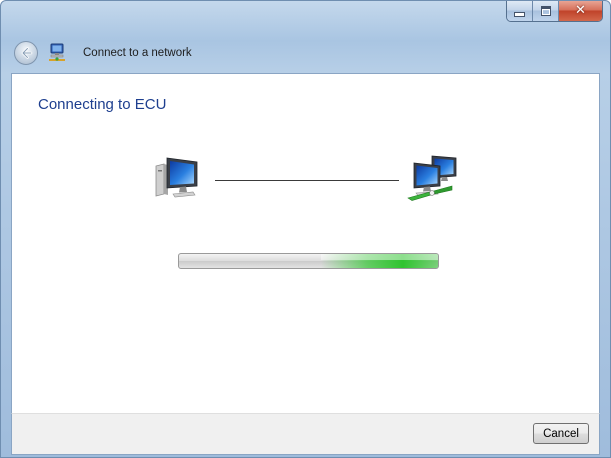  I want to click on maximize-button, so click(546, 11).